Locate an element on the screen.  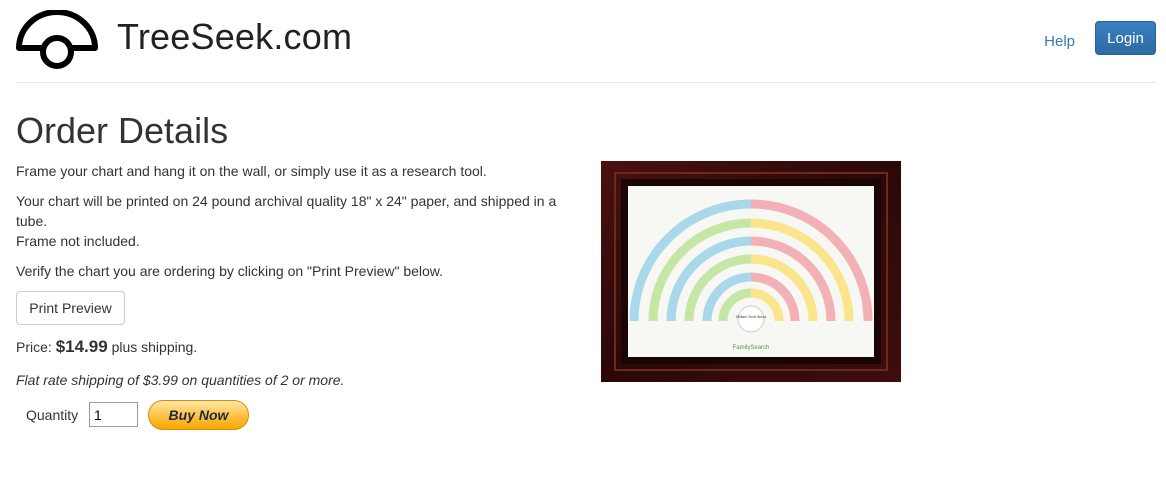
price-value: $14.99 is located at coordinates (81, 346).